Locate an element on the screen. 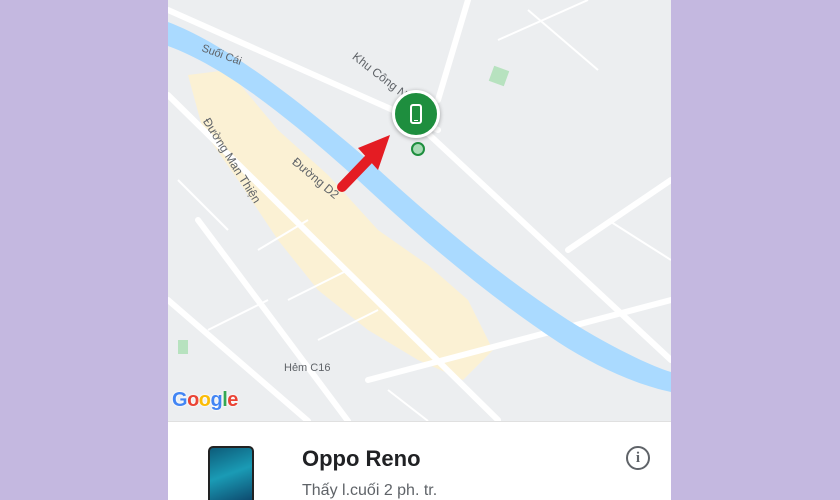  street-label-hem-c16: Hẻm C16 is located at coordinates (307, 368).